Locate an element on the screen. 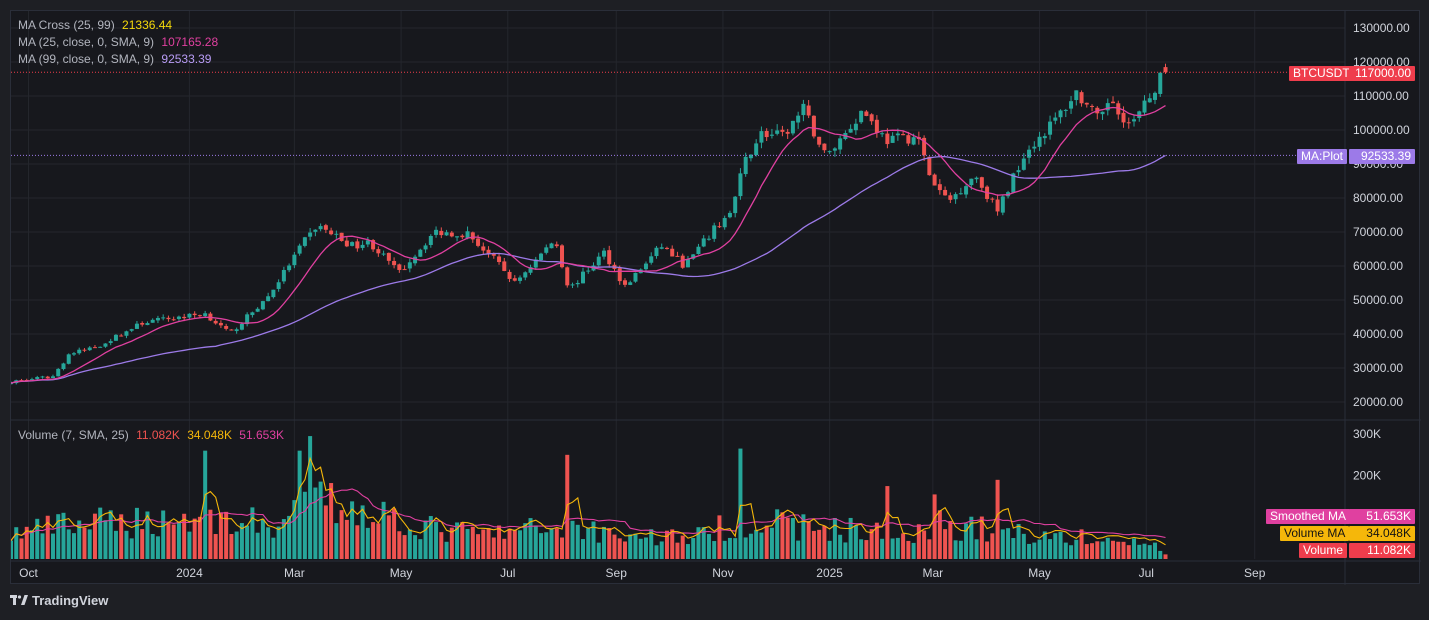 The image size is (1429, 620). time-tick-label: Jul is located at coordinates (1146, 573).